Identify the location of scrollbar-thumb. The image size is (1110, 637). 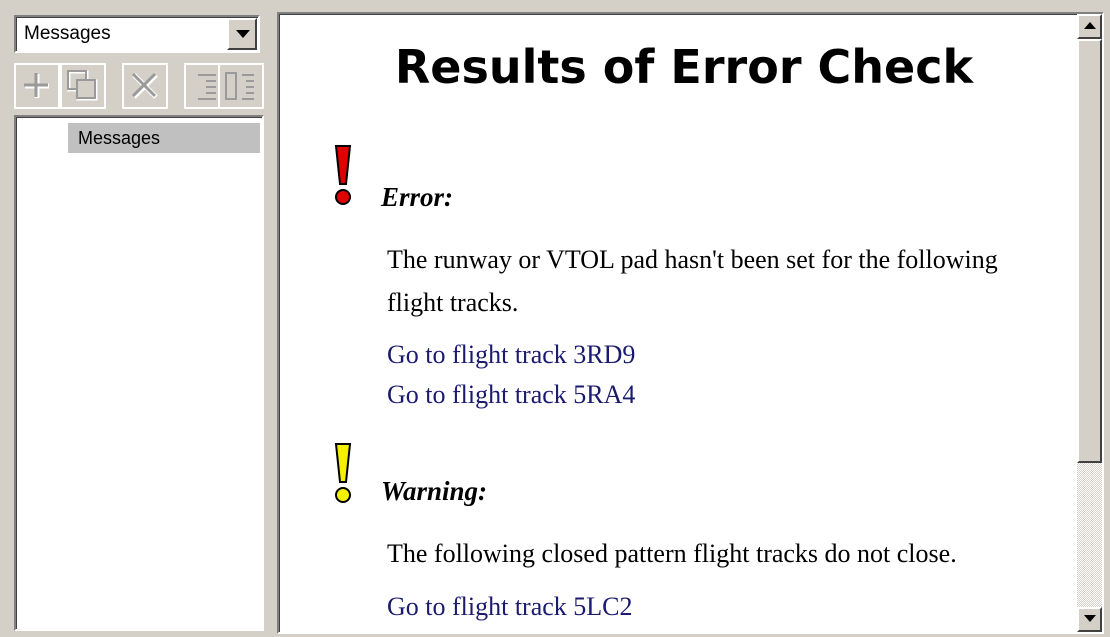
(1089, 251).